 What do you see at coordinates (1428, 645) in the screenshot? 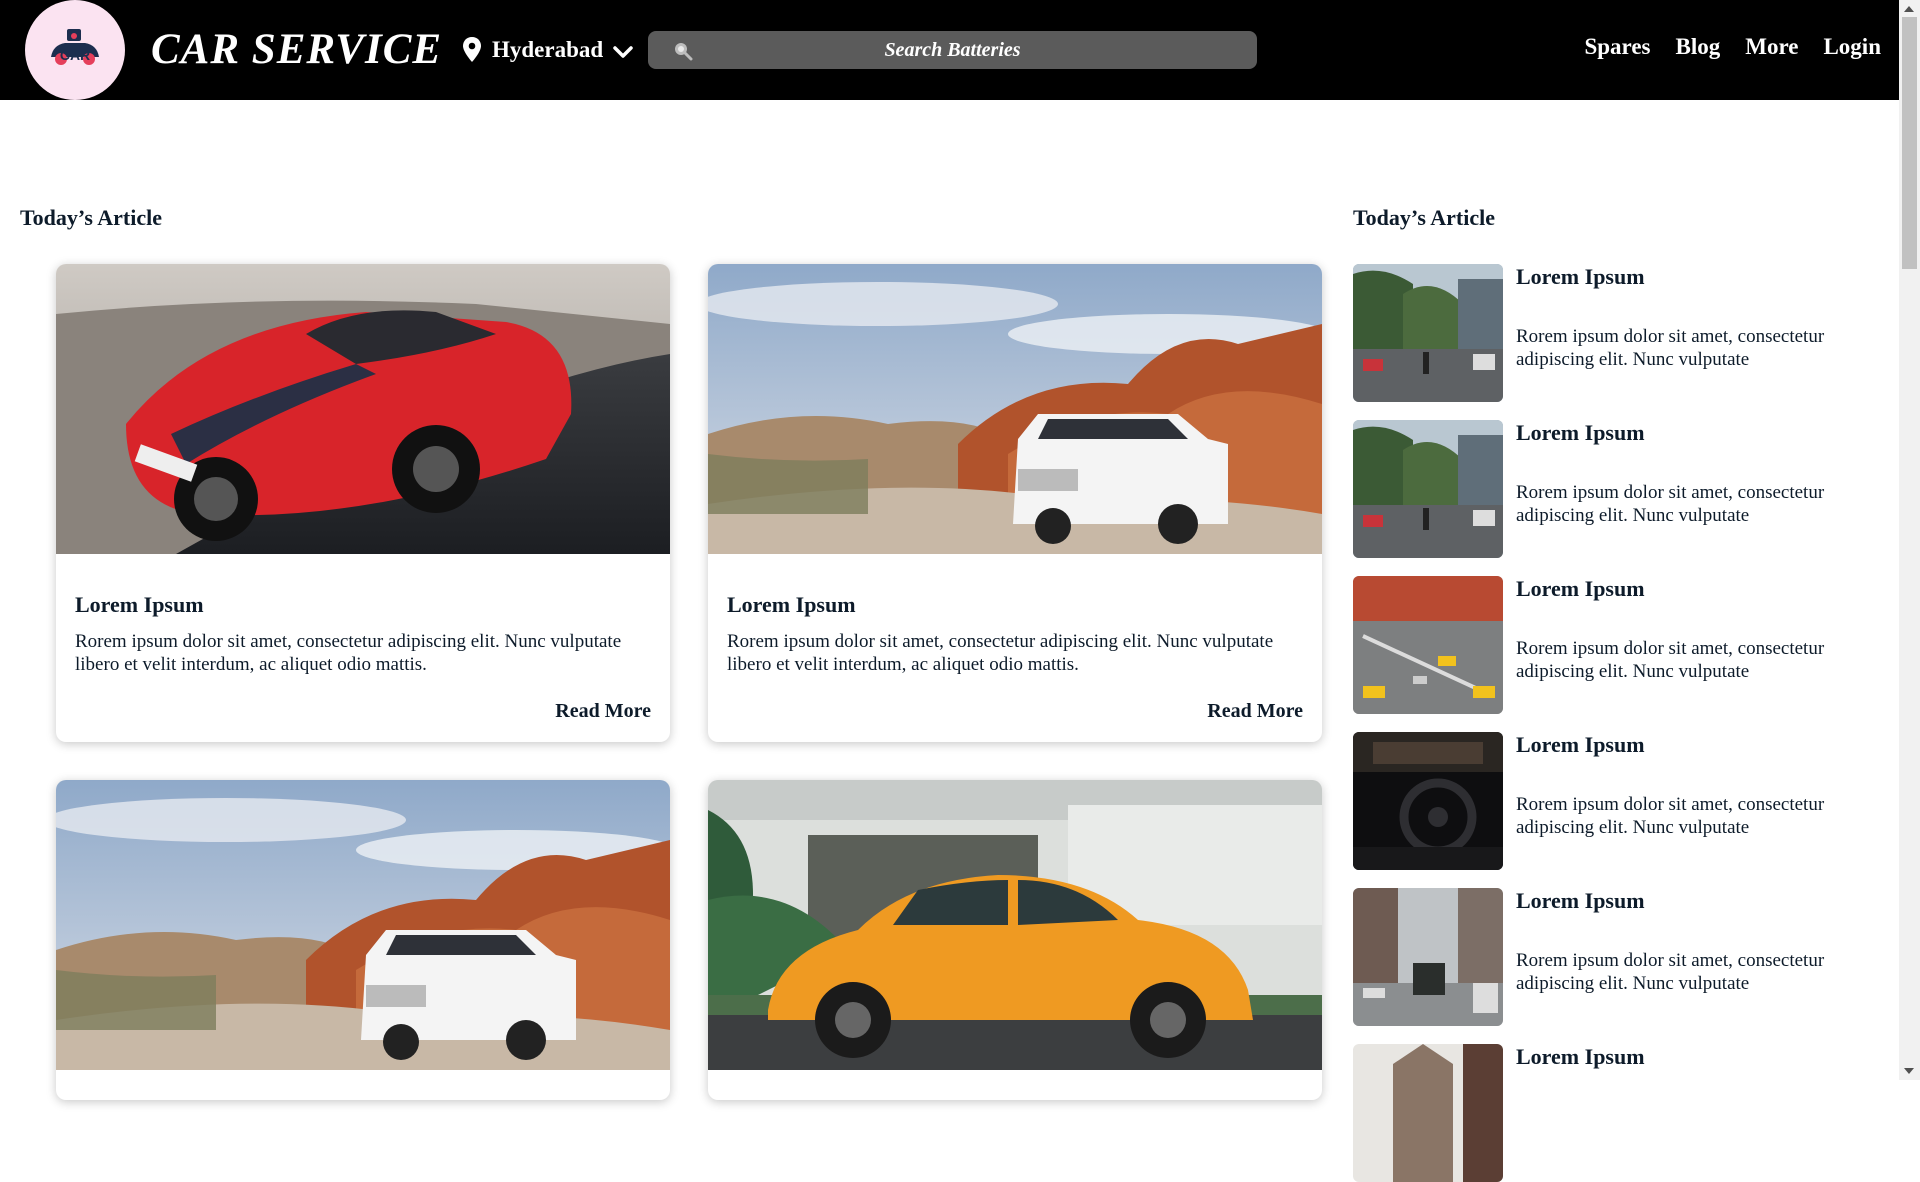
I see `taxi-intersection-photo` at bounding box center [1428, 645].